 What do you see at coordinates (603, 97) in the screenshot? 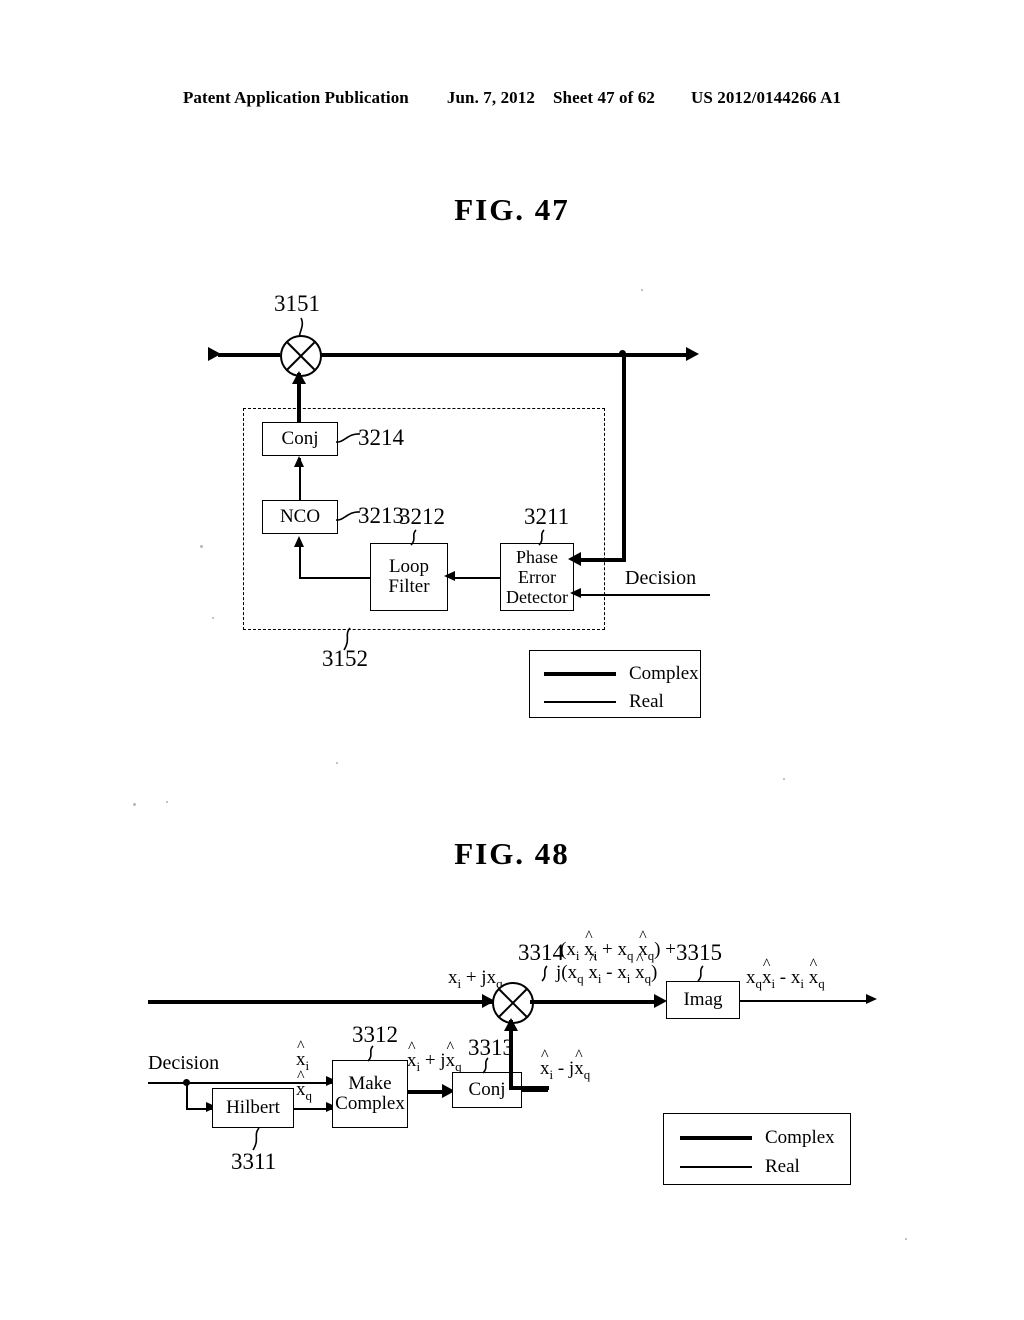
I see `header-sheet: Sheet 47 of 62` at bounding box center [603, 97].